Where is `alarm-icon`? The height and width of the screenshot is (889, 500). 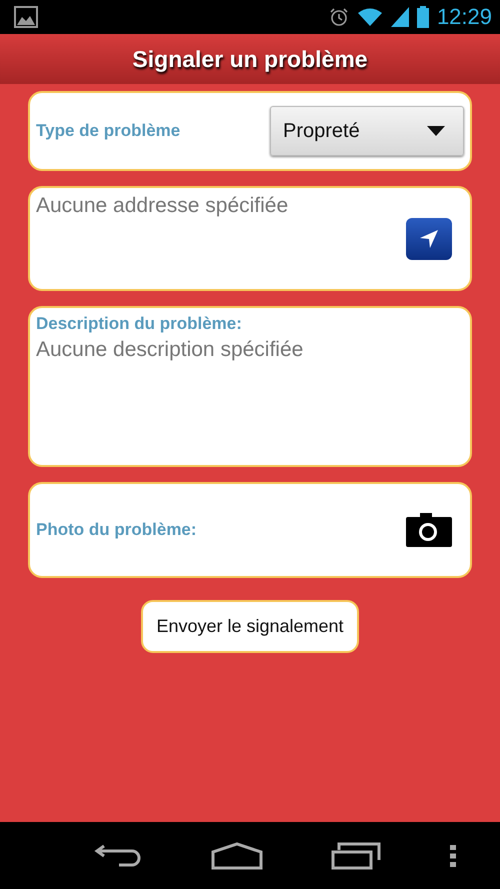
alarm-icon is located at coordinates (338, 17).